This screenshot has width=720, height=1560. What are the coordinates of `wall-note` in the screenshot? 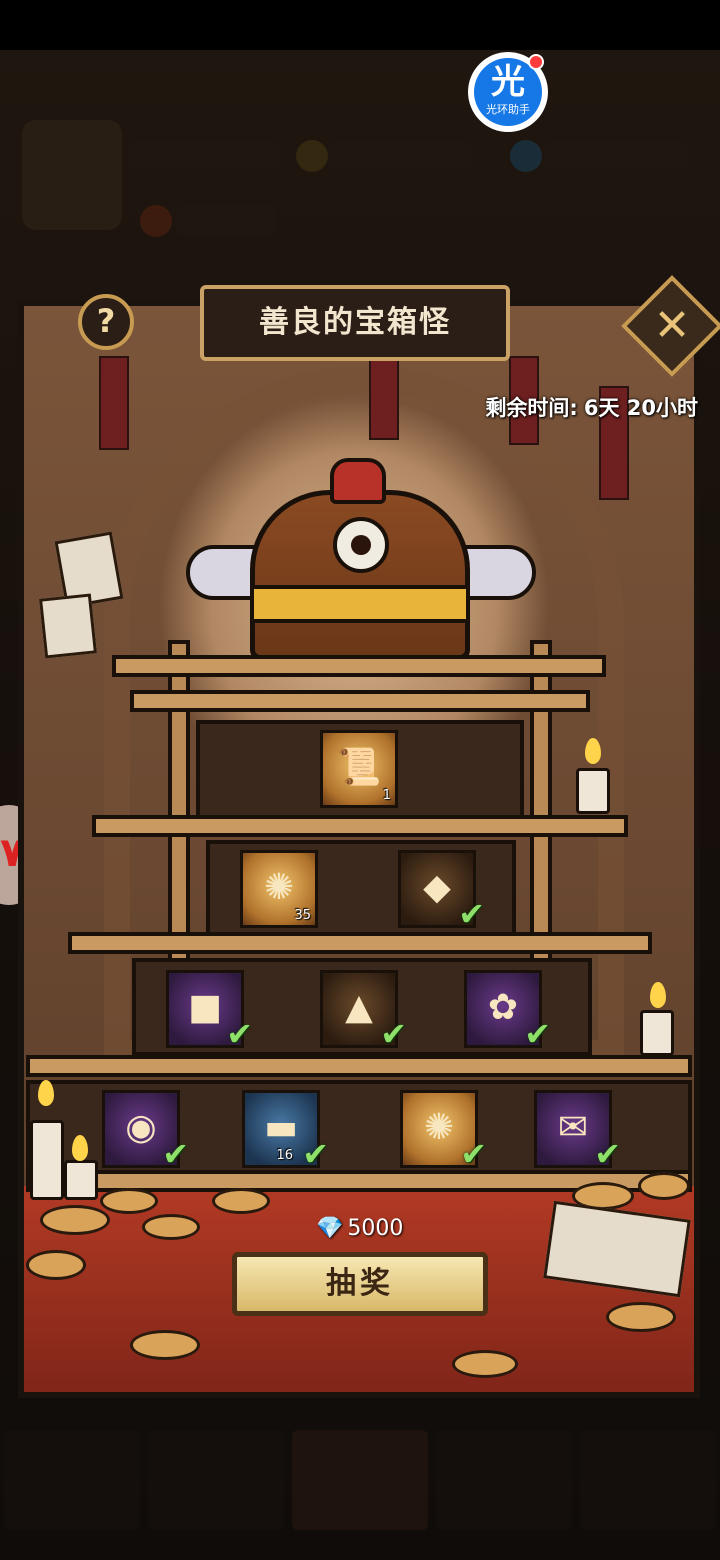 It's located at (68, 626).